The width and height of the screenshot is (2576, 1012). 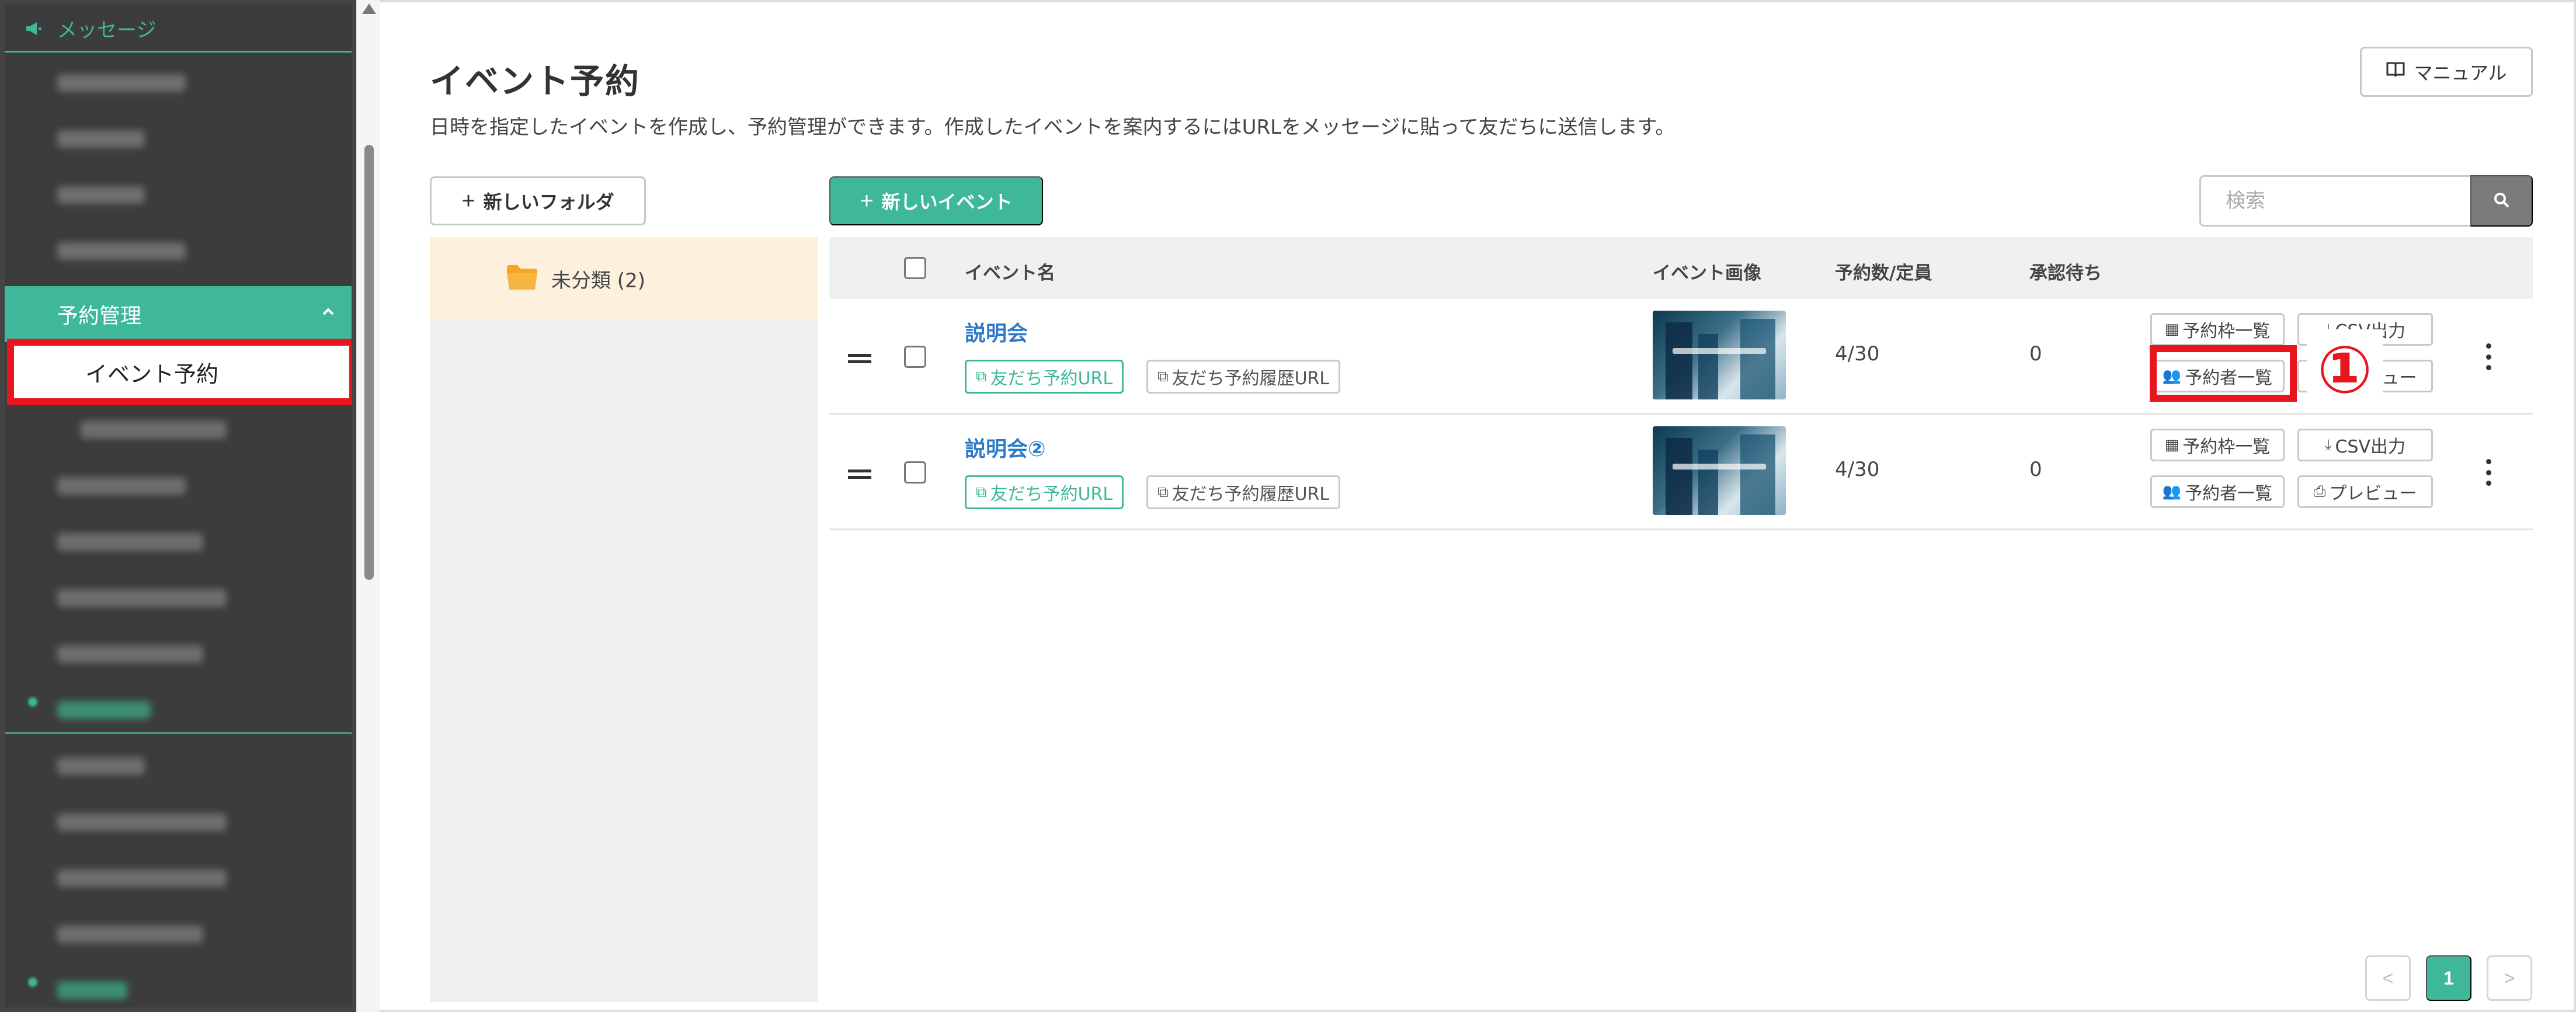 What do you see at coordinates (179, 30) in the screenshot?
I see `sidebar-group-messages: メッセージ` at bounding box center [179, 30].